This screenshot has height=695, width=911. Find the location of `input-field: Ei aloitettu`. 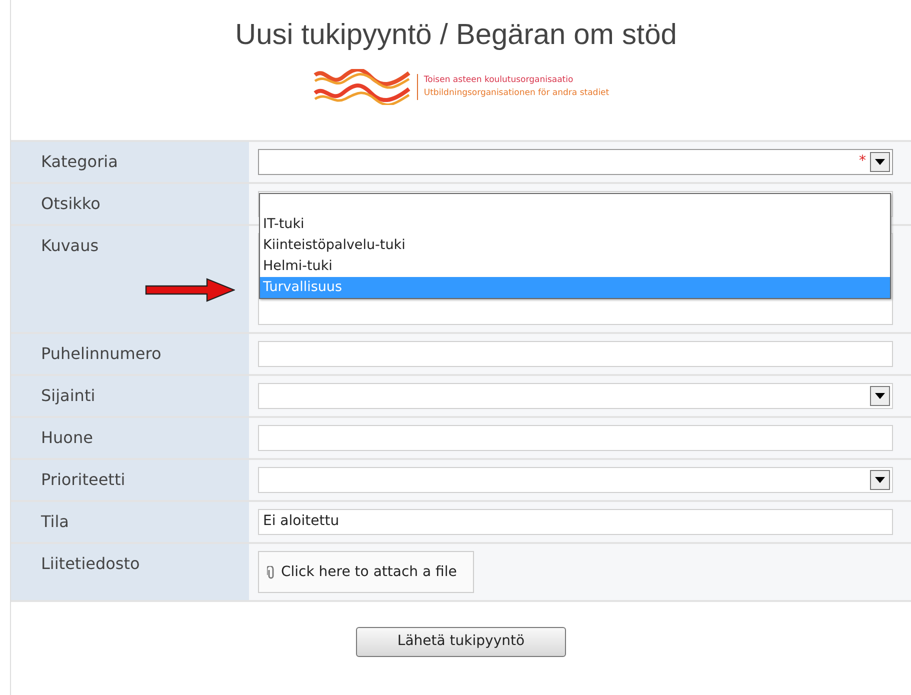

input-field: Ei aloitettu is located at coordinates (575, 521).